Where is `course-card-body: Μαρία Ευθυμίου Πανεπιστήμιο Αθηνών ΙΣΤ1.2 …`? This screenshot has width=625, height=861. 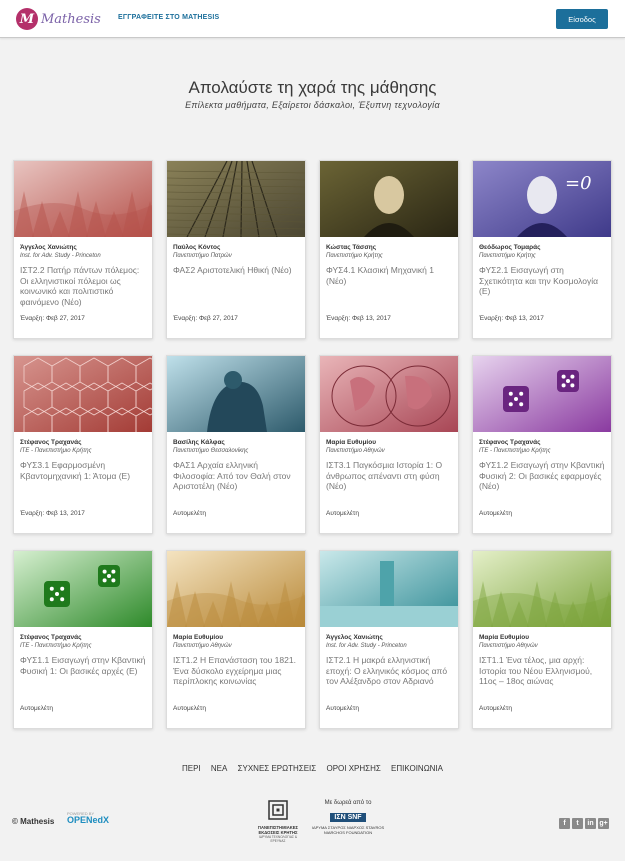
course-card-body: Μαρία Ευθυμίου Πανεπιστήμιο Αθηνών ΙΣΤ1.2 … is located at coordinates (236, 660).